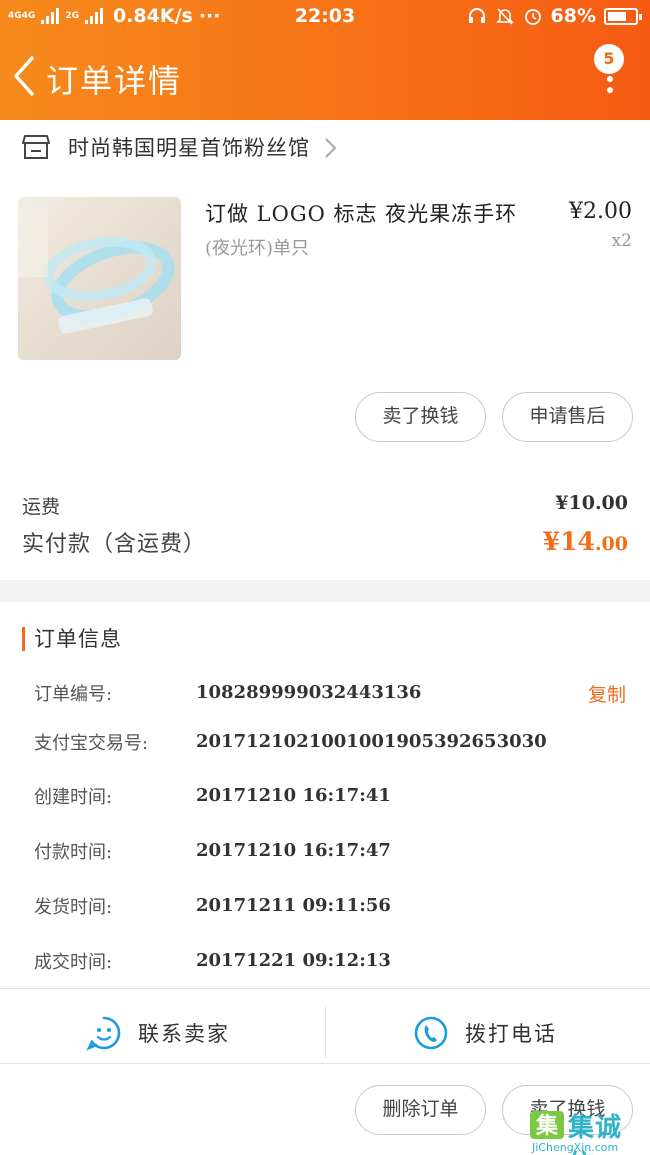  Describe the element at coordinates (91, 743) in the screenshot. I see `alipay-trade-label: 支付宝交易号:` at that location.